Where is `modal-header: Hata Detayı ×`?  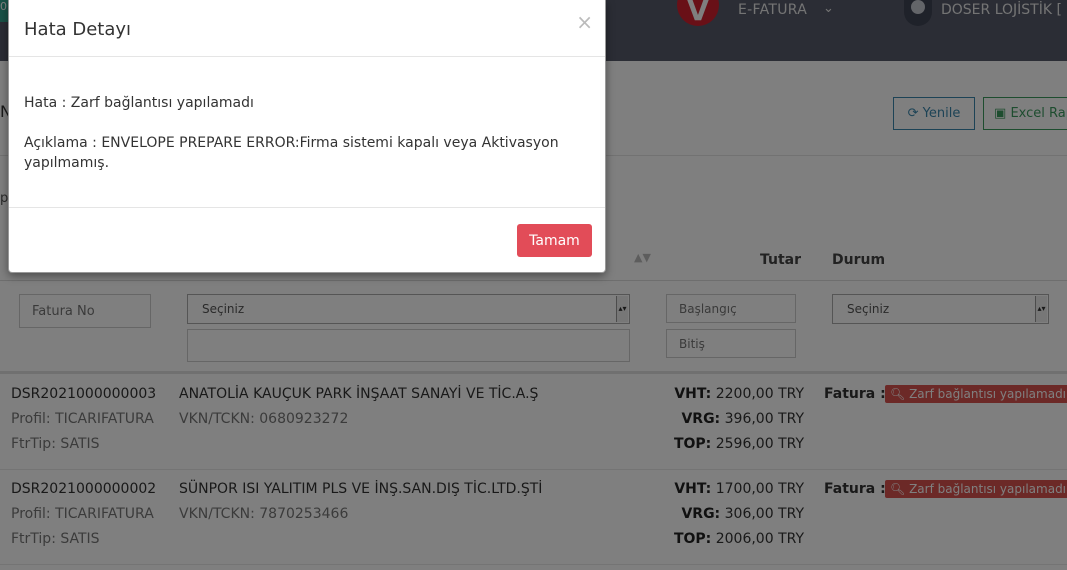 modal-header: Hata Detayı × is located at coordinates (307, 28).